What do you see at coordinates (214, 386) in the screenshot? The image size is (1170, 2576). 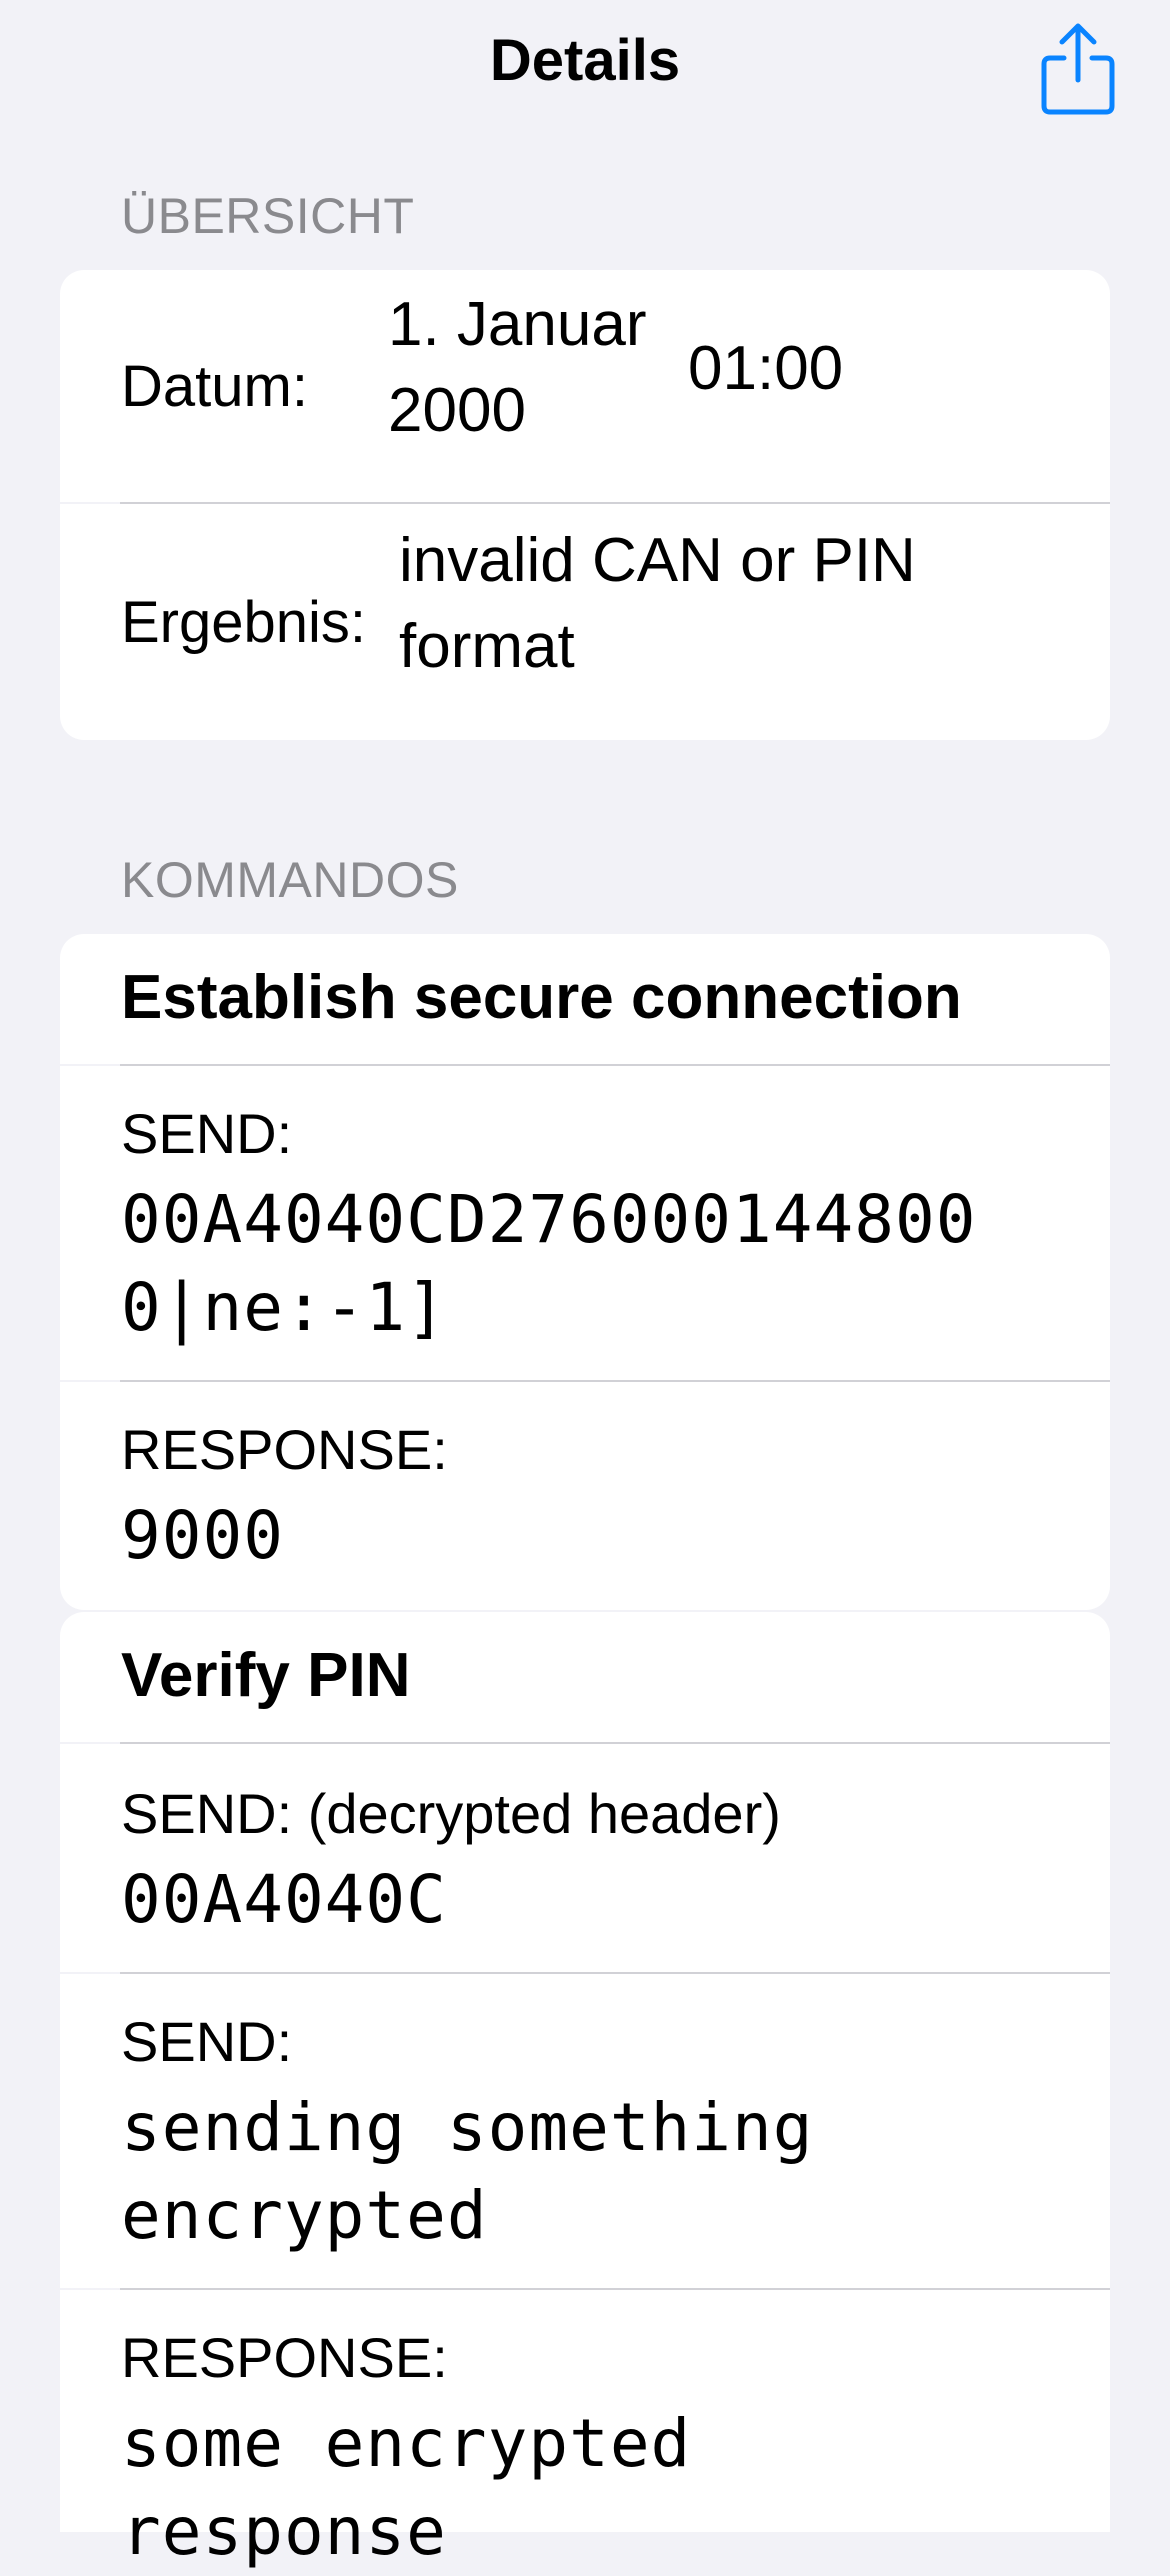 I see `date-label: Datum:` at bounding box center [214, 386].